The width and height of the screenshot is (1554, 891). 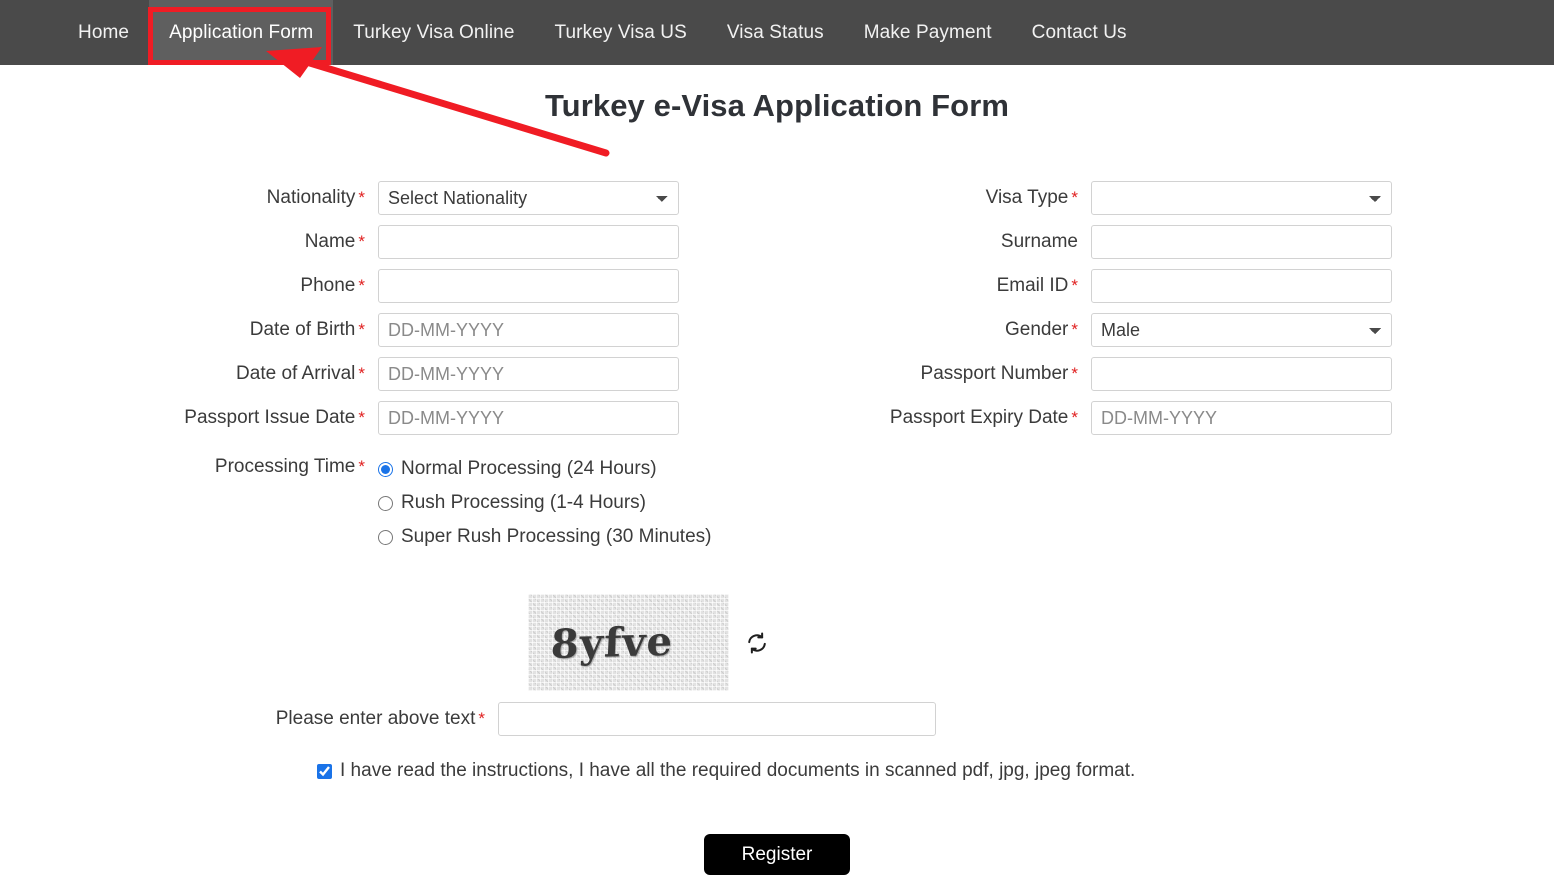 I want to click on surname-input, so click(x=1241, y=242).